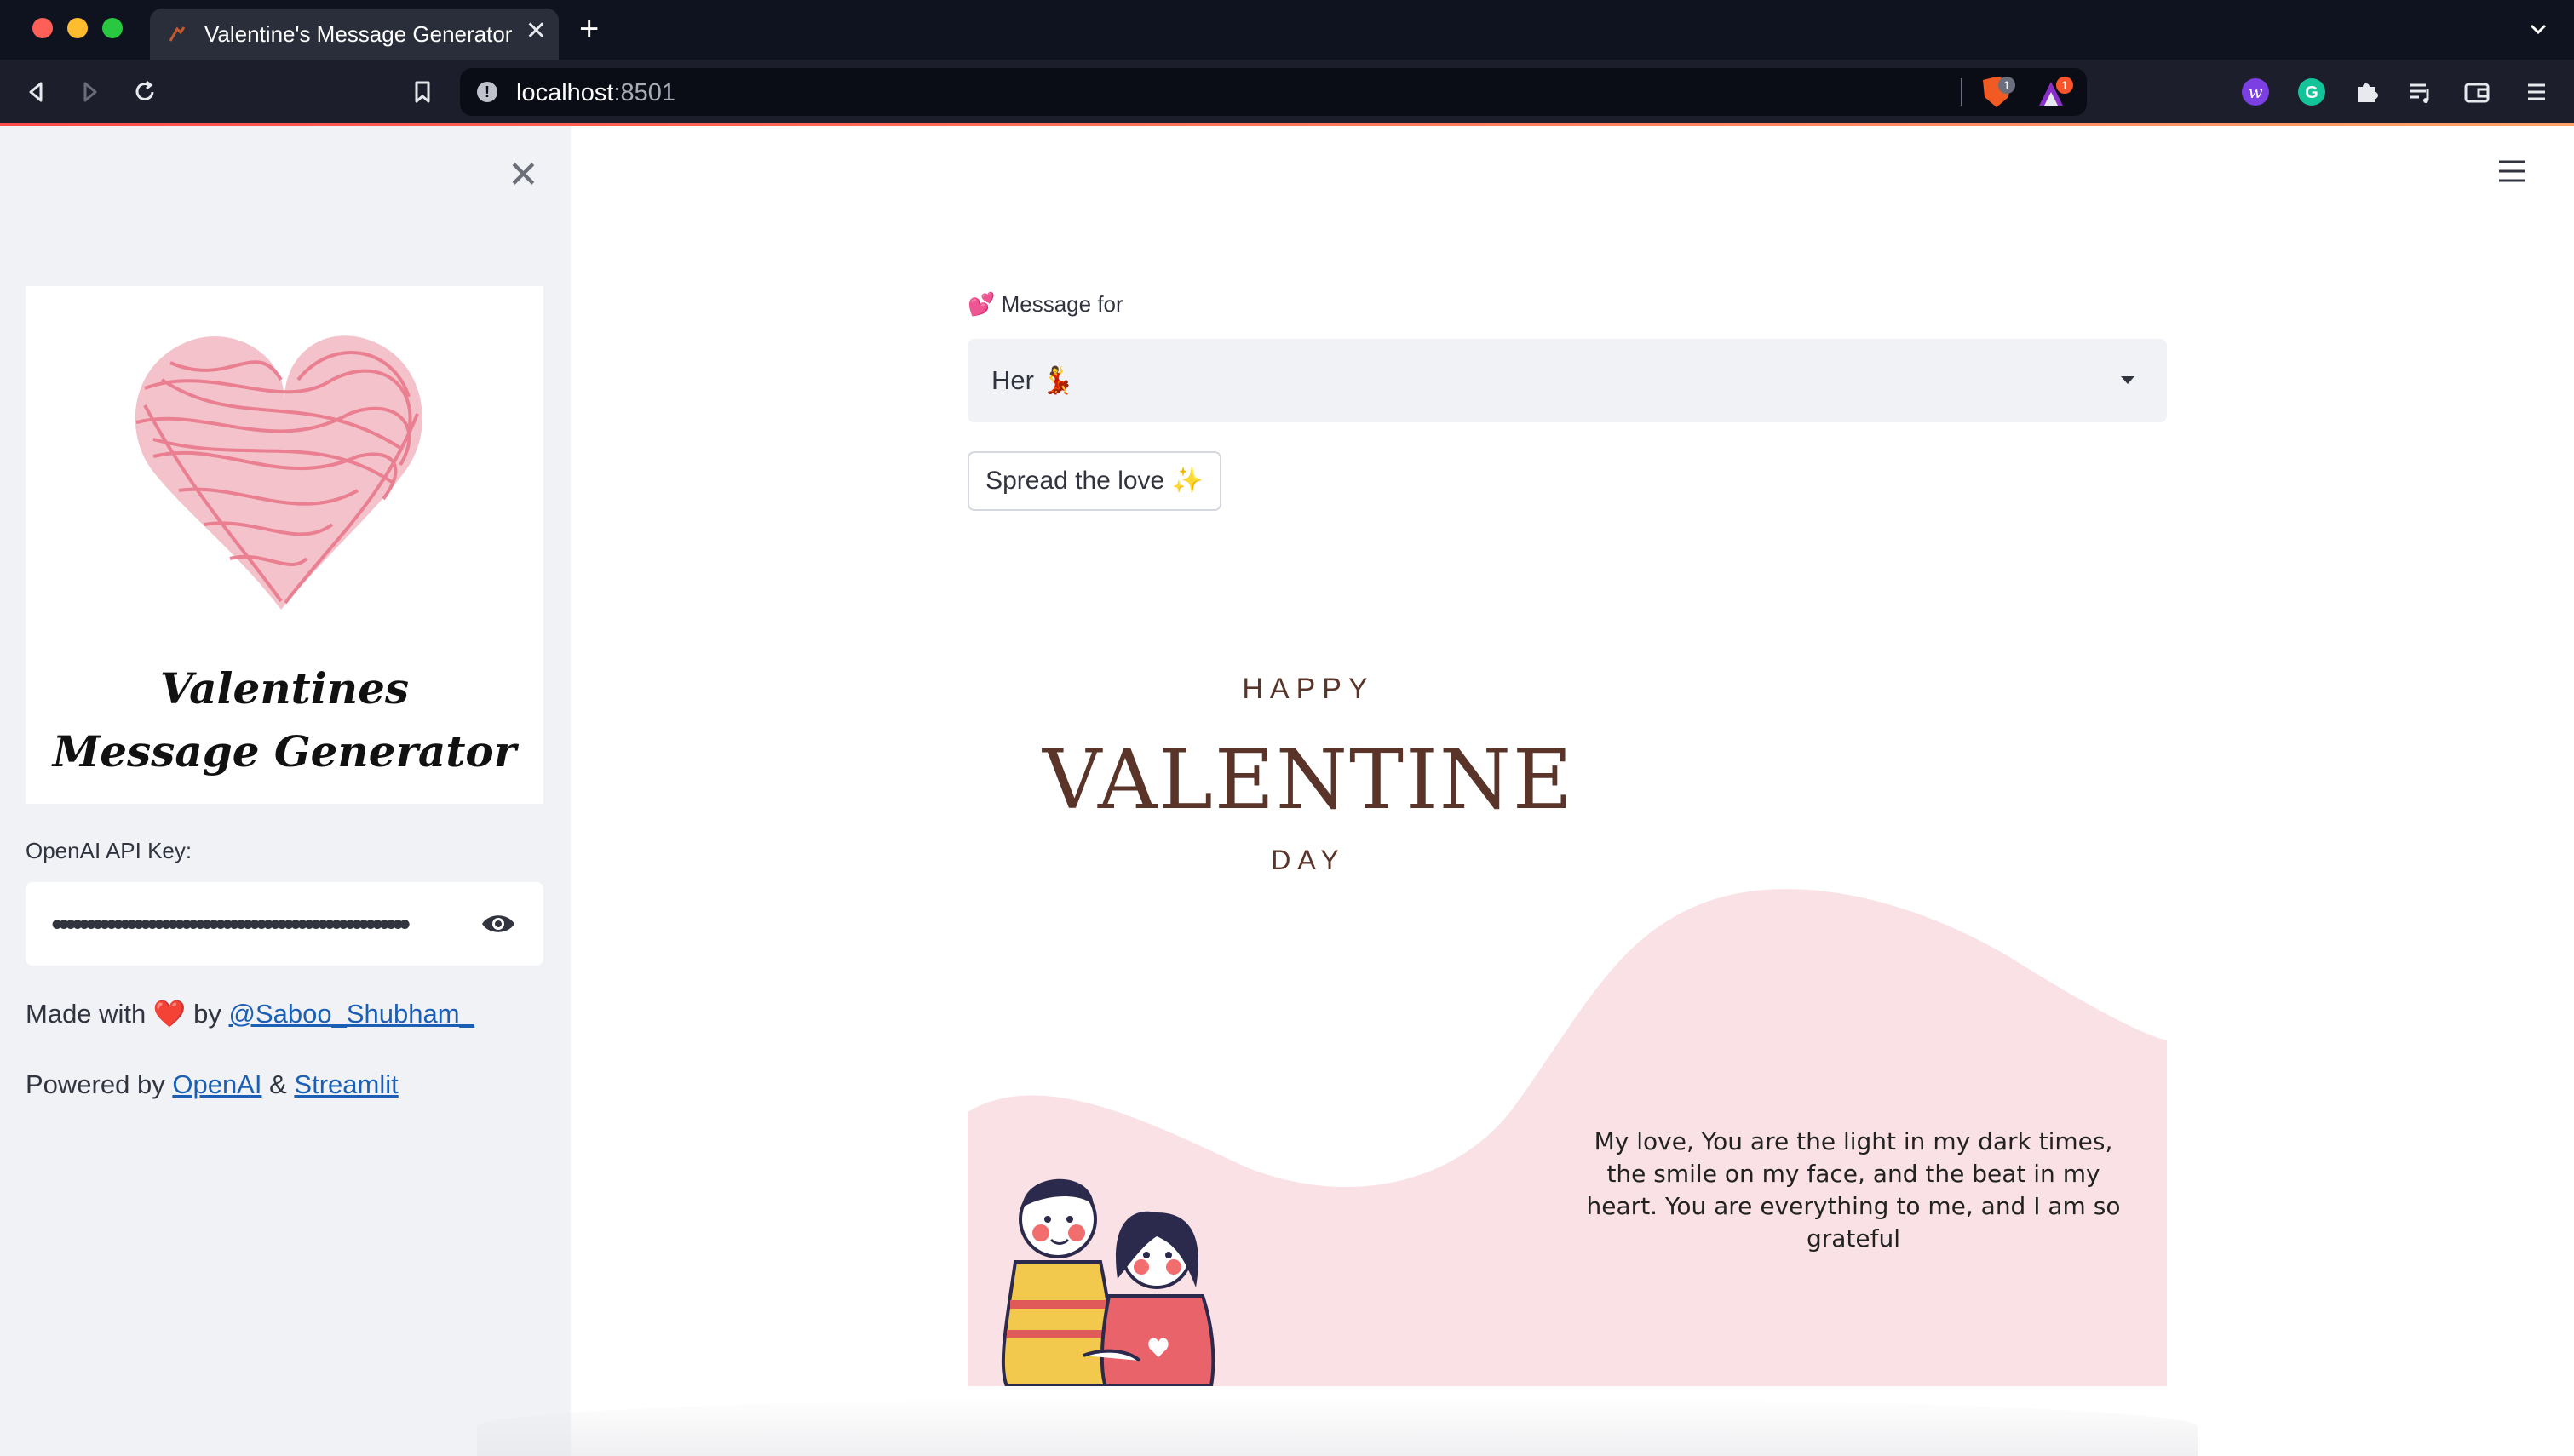  Describe the element at coordinates (145, 92) in the screenshot. I see `reload-icon` at that location.